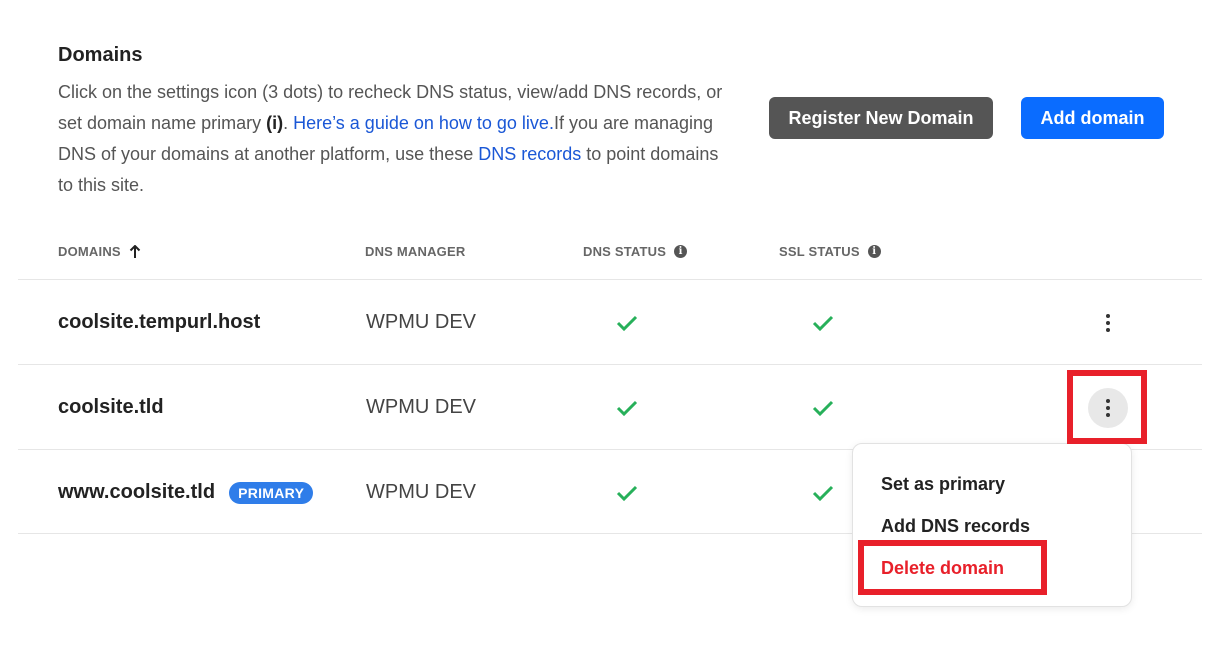 The height and width of the screenshot is (651, 1220). What do you see at coordinates (99, 251) in the screenshot?
I see `column-domains: DOMAINS` at bounding box center [99, 251].